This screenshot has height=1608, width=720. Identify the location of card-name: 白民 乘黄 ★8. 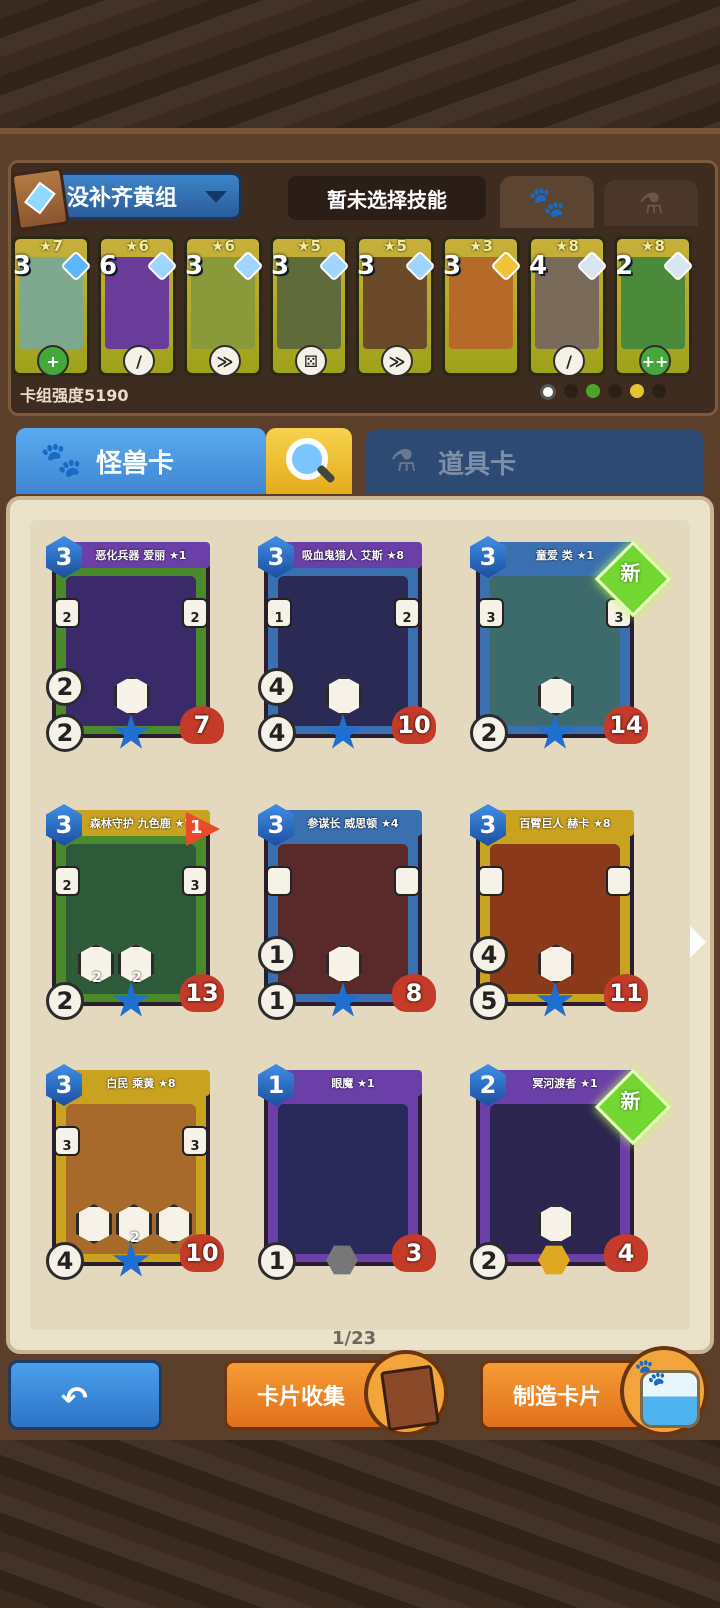
(141, 1083).